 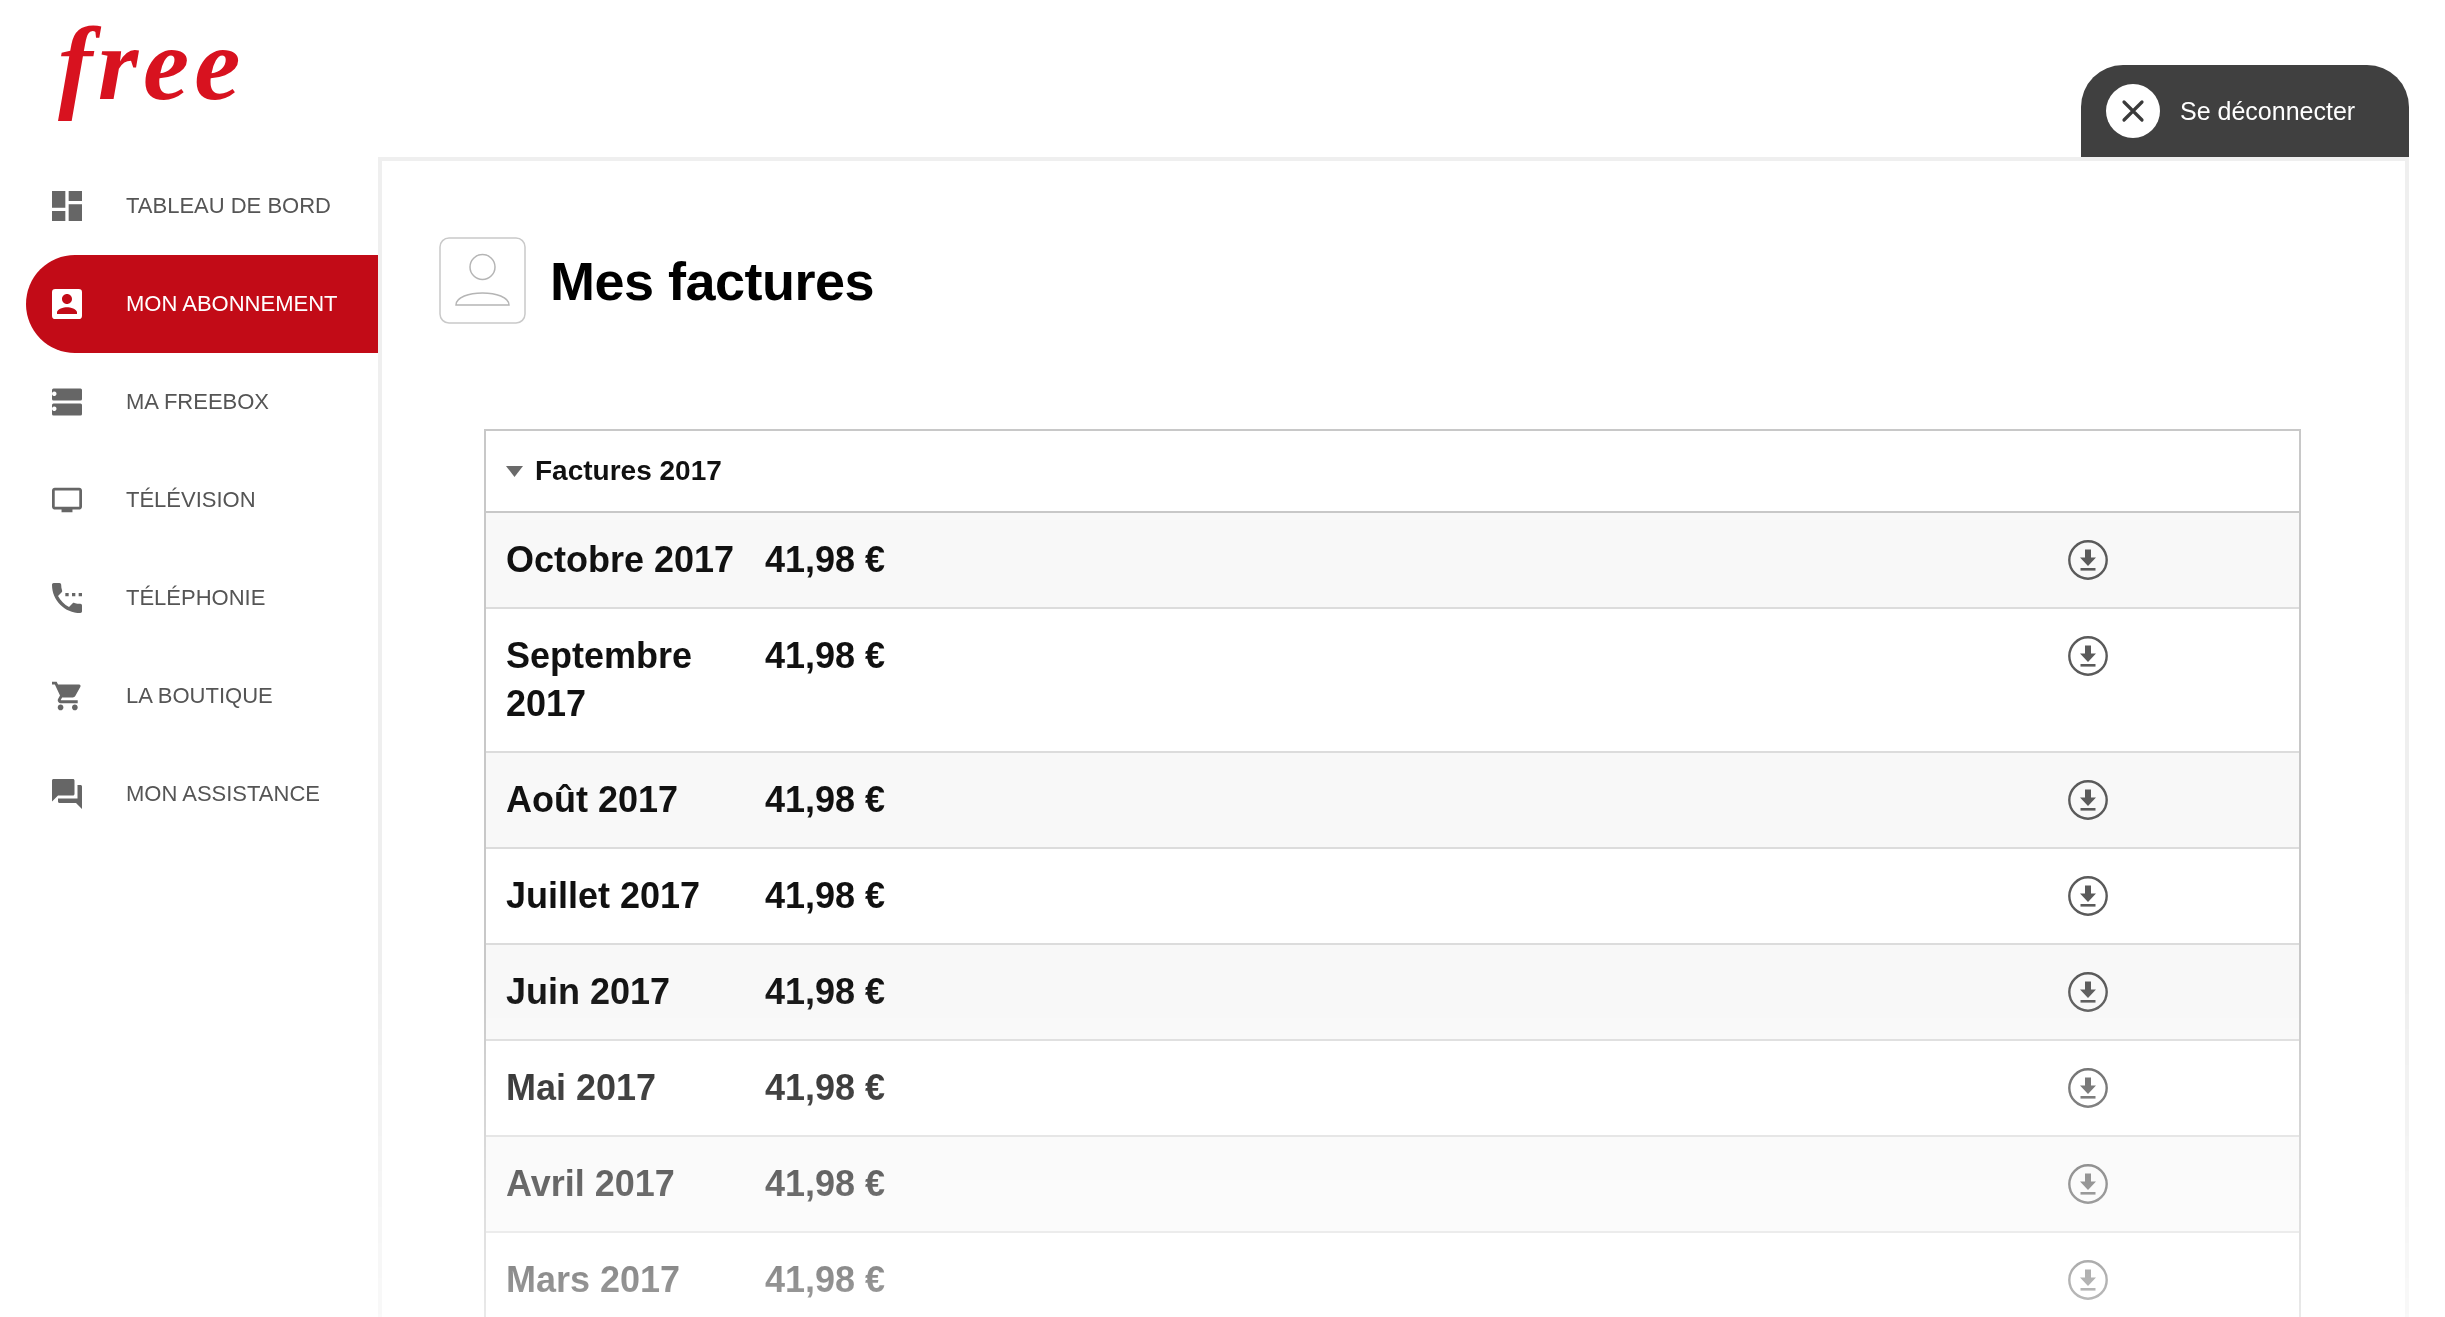 What do you see at coordinates (67, 794) in the screenshot?
I see `chat-bubbles-icon` at bounding box center [67, 794].